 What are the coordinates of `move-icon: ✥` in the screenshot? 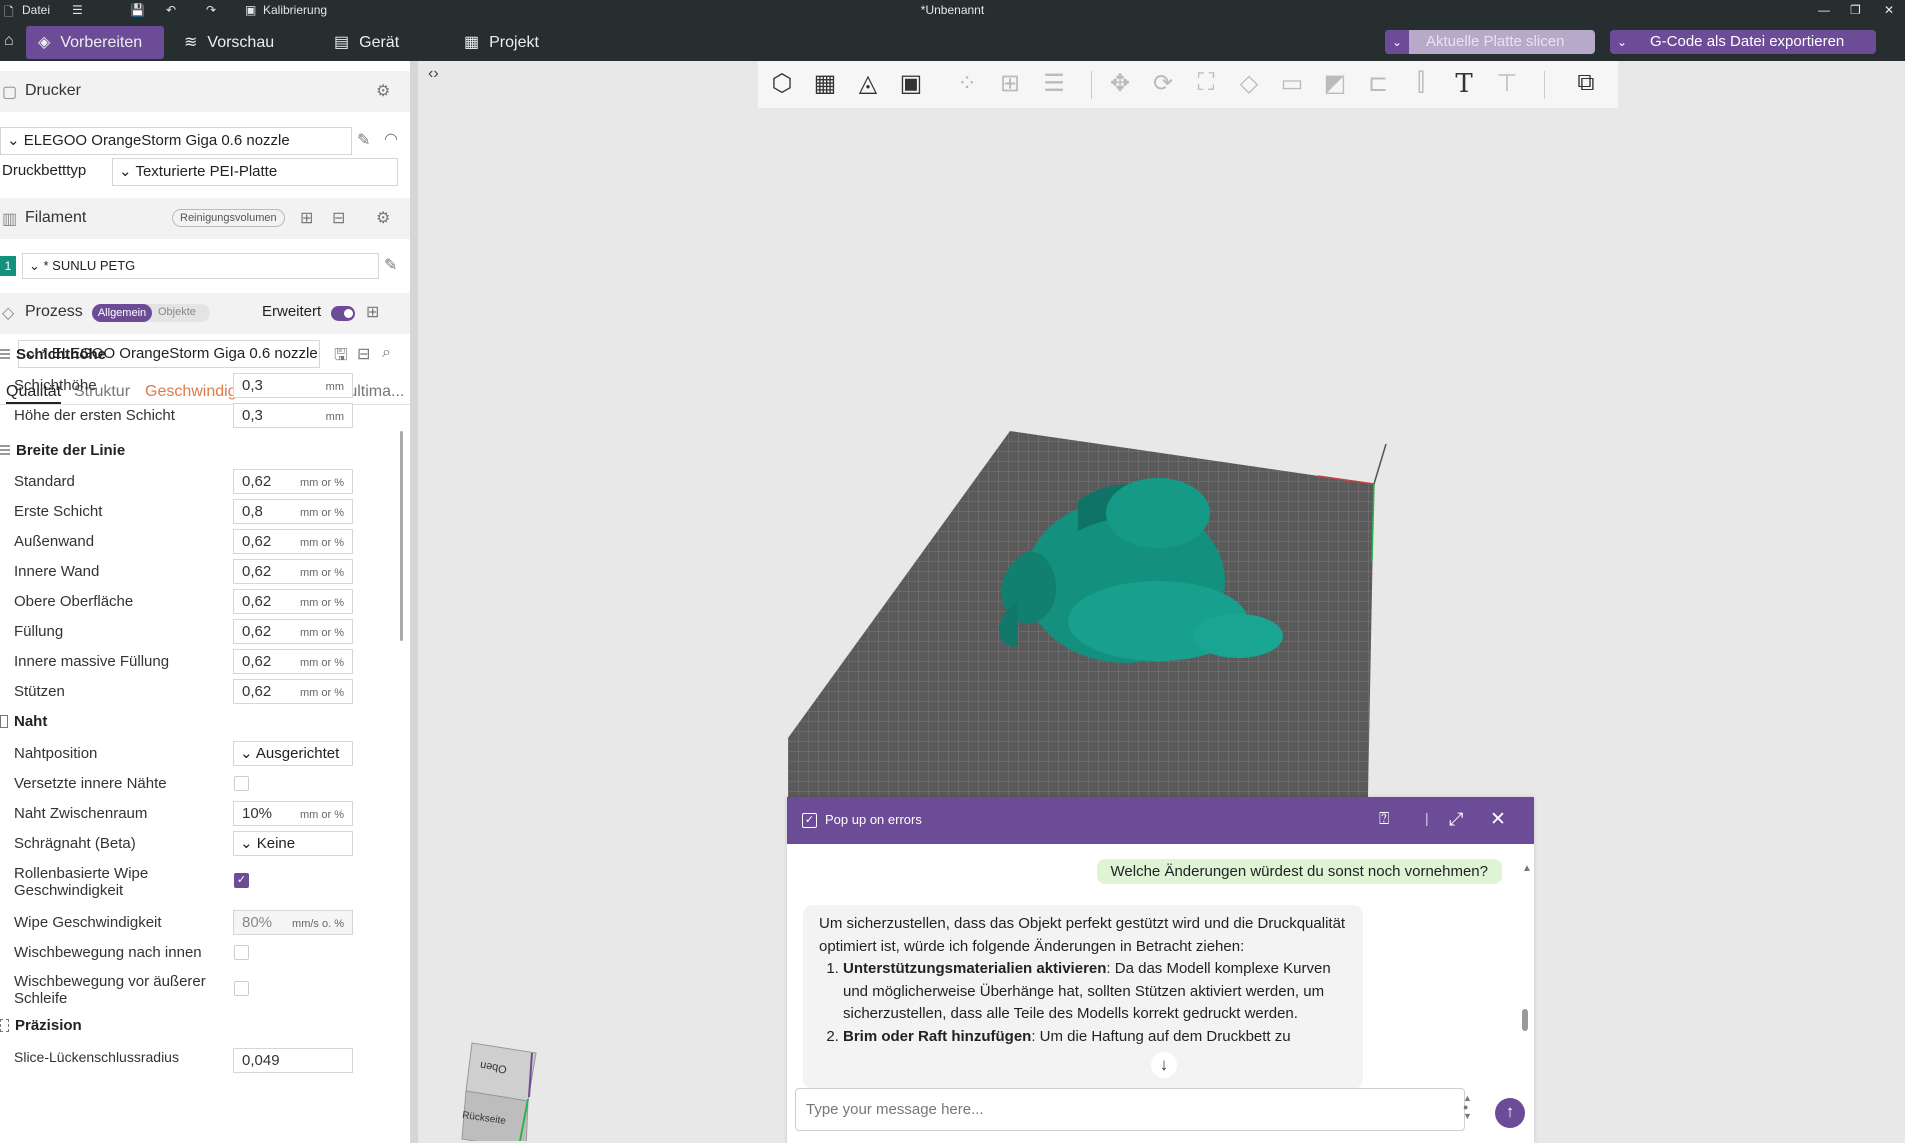 It's located at (1120, 85).